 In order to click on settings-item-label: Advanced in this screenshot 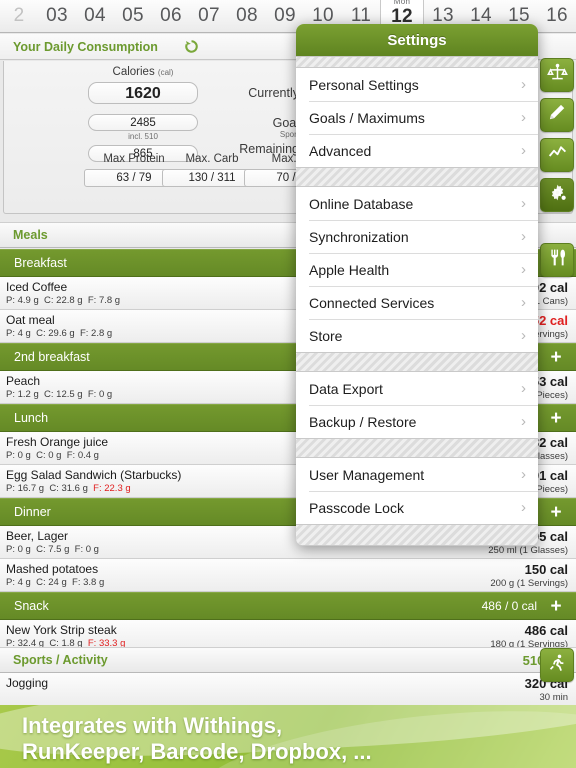, I will do `click(340, 150)`.